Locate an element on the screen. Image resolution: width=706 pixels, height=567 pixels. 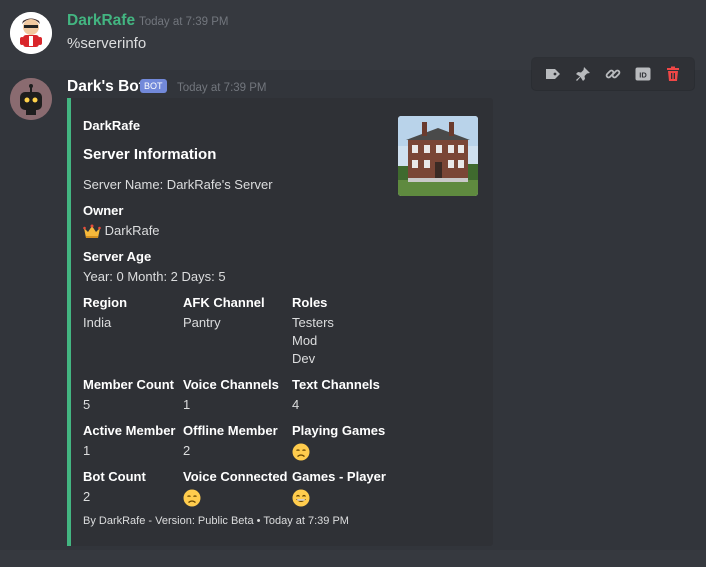
id-label: ID is located at coordinates (643, 75).